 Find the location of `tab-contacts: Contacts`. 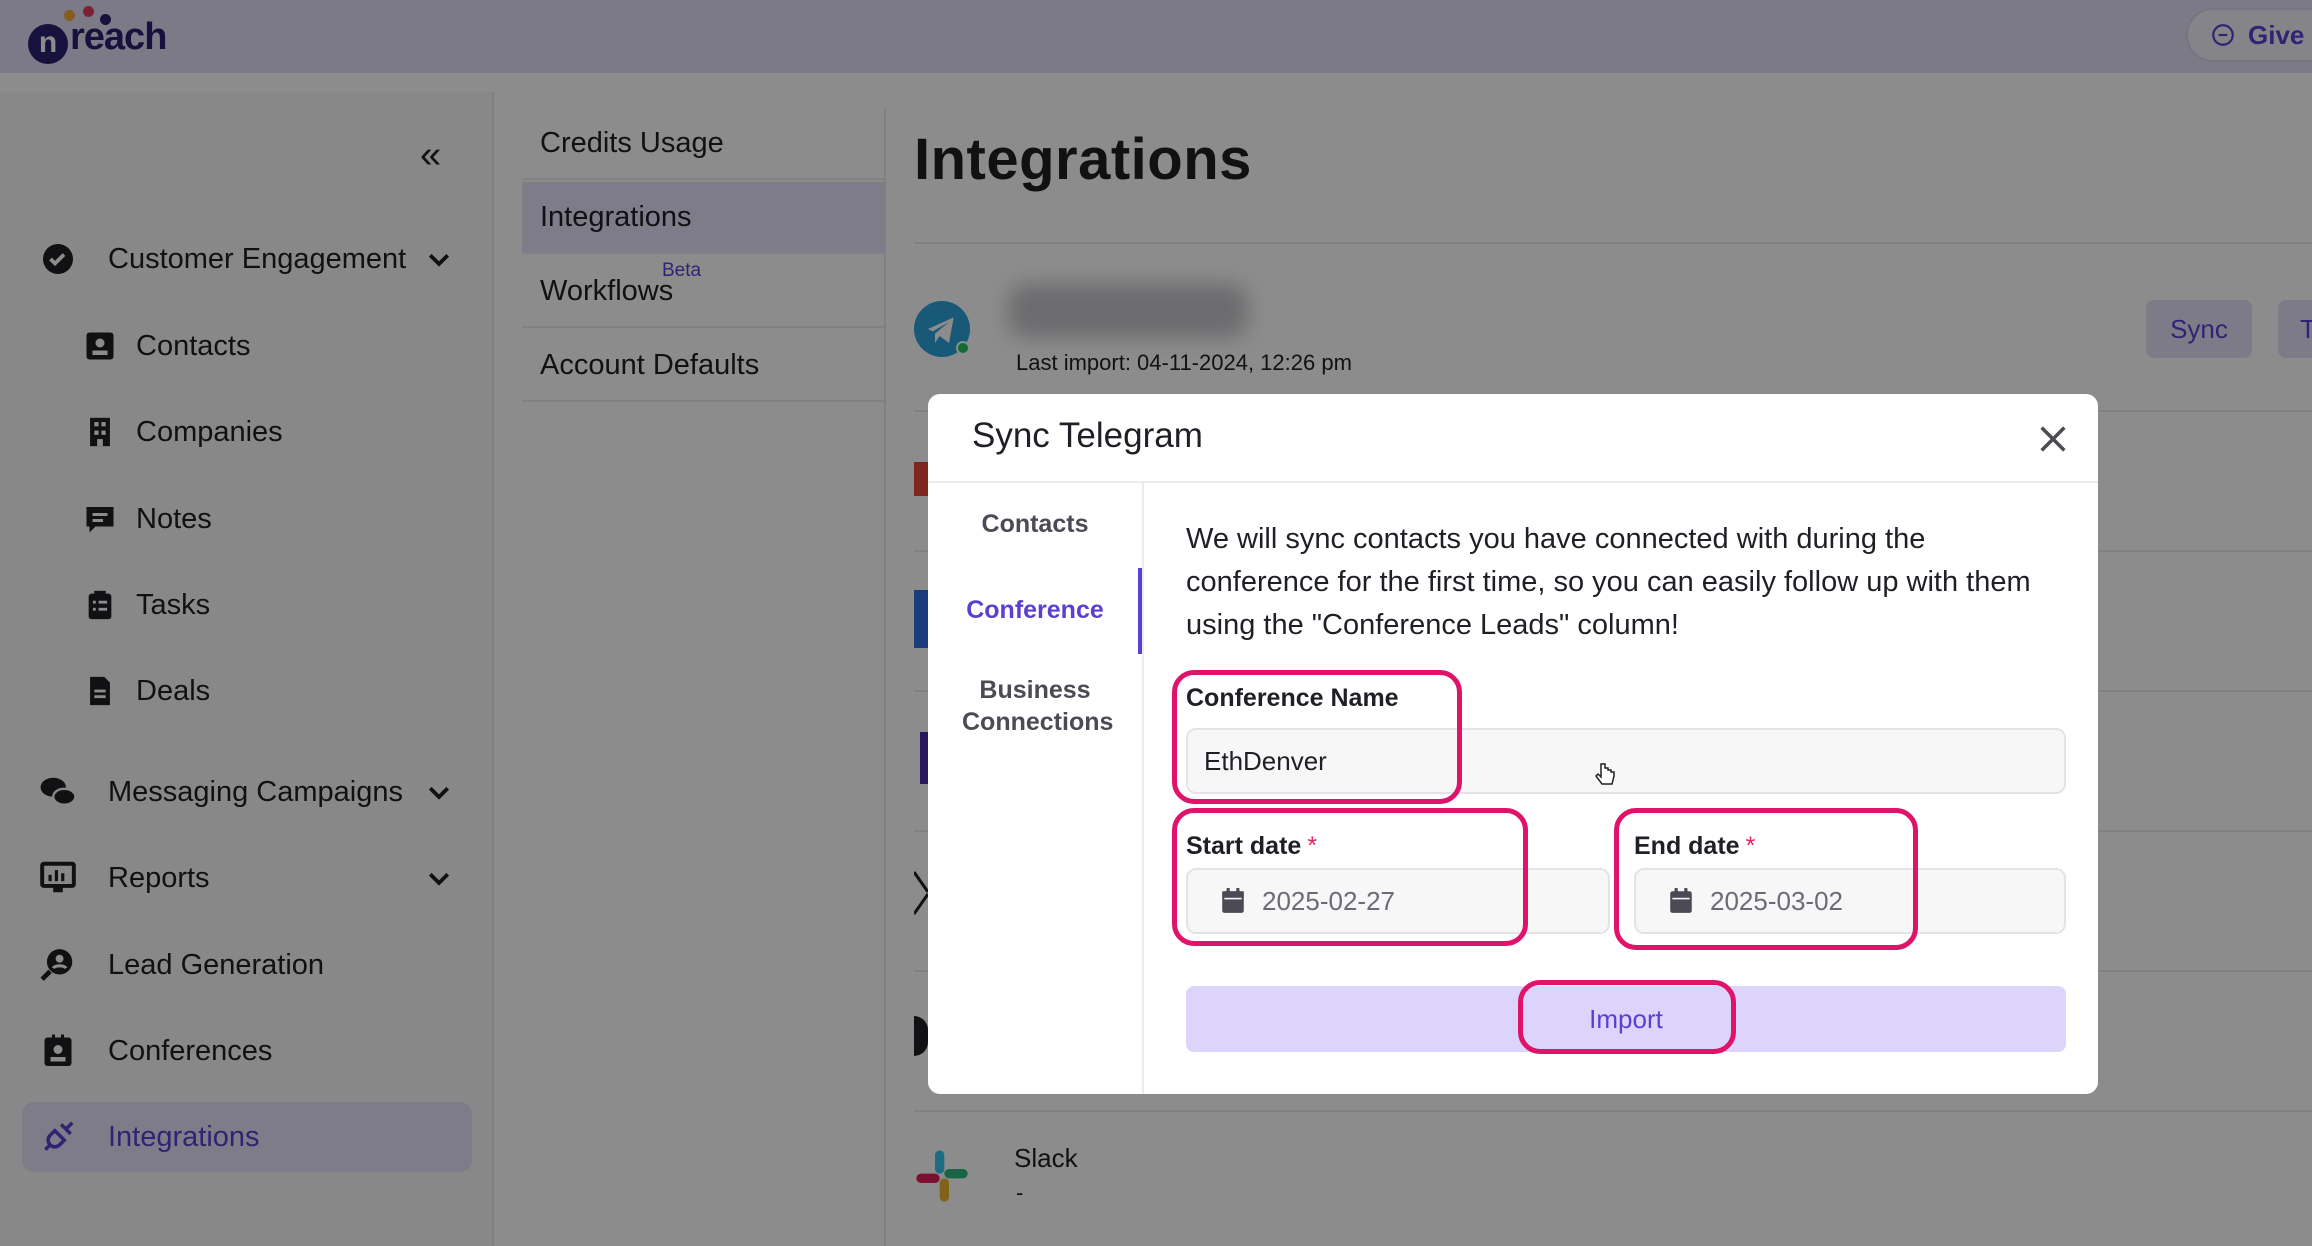

tab-contacts: Contacts is located at coordinates (1035, 524).